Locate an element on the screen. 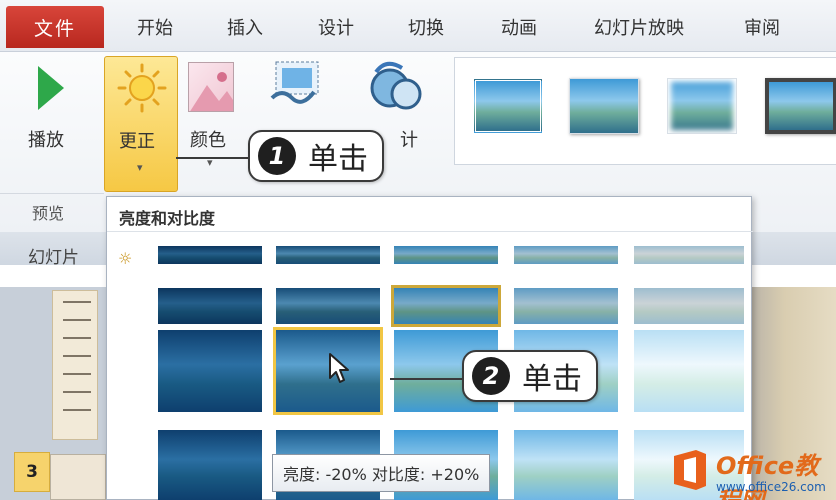 The height and width of the screenshot is (500, 836). watermark-url: www.office26.com is located at coordinates (771, 487).